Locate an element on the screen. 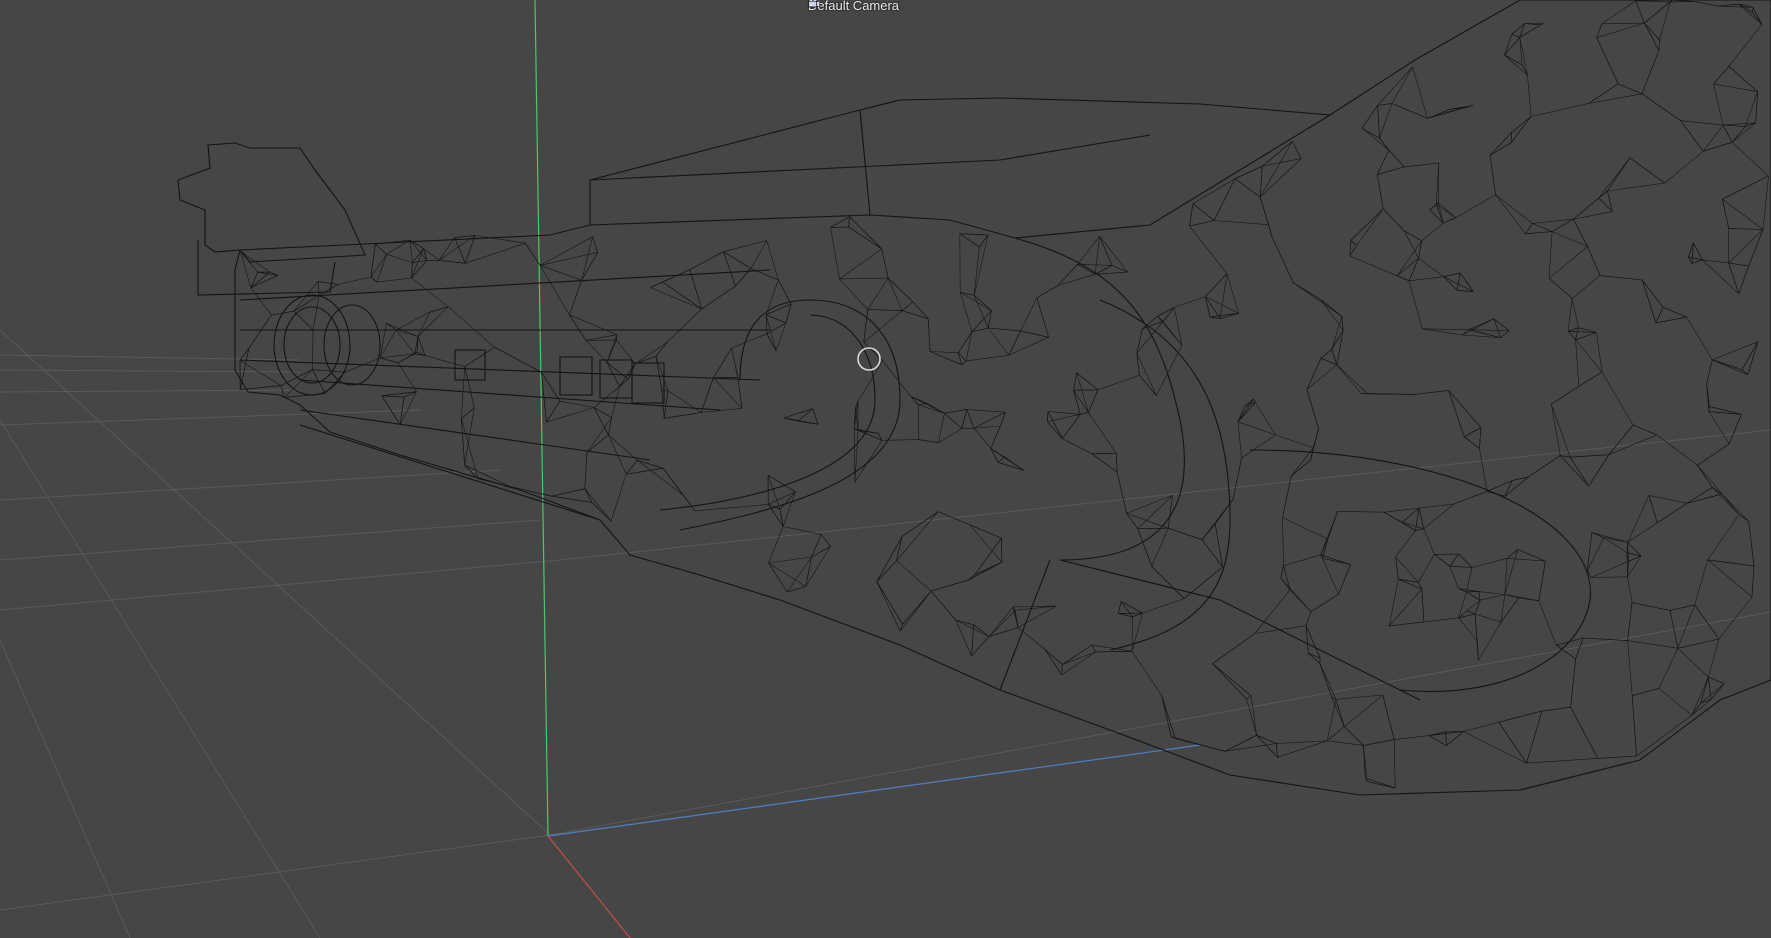 The height and width of the screenshot is (938, 1771). camera-label: Default Camera is located at coordinates (853, 7).